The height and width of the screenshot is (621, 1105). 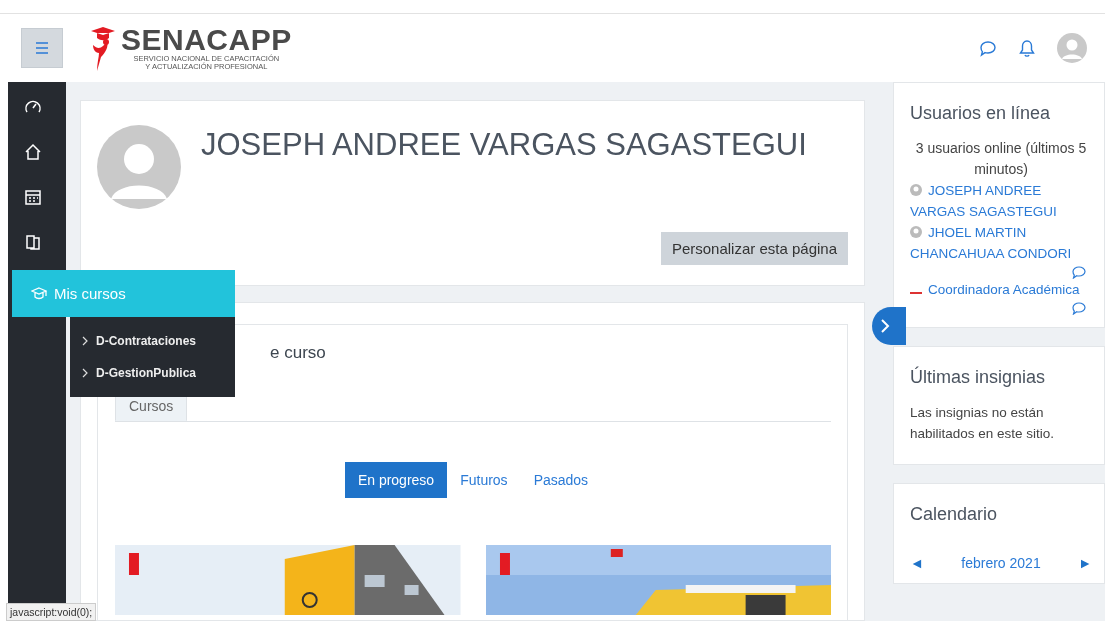 I want to click on block-title: Últimas insignias, so click(x=978, y=377).